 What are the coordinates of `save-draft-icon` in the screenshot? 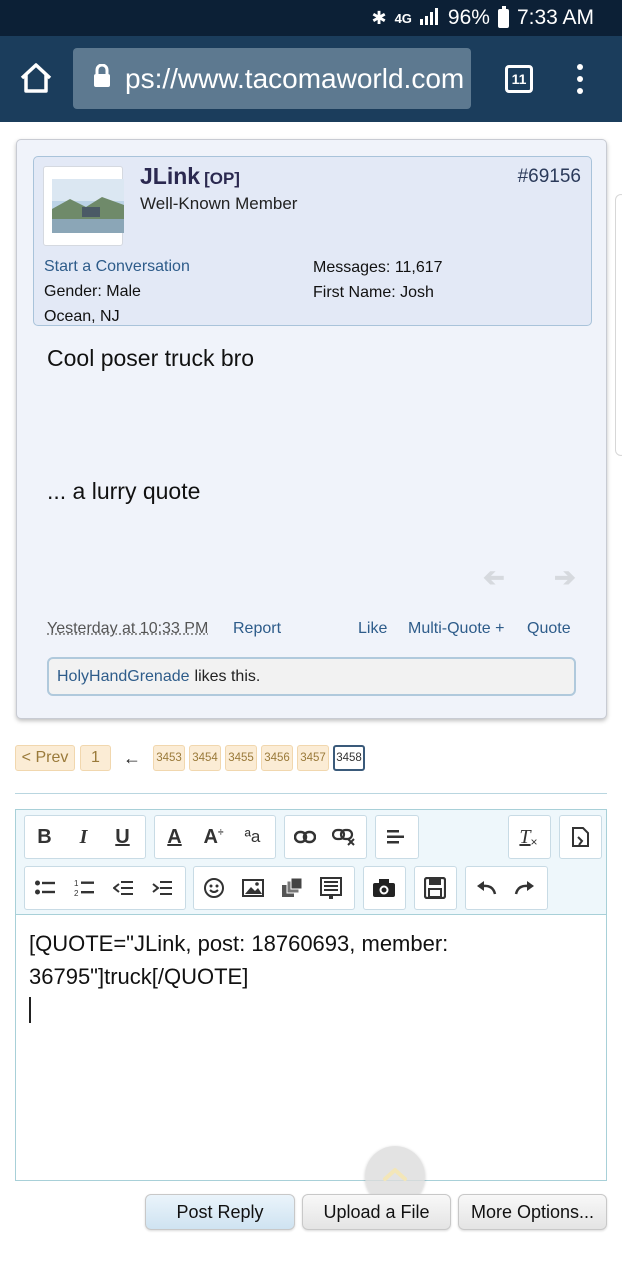 It's located at (434, 888).